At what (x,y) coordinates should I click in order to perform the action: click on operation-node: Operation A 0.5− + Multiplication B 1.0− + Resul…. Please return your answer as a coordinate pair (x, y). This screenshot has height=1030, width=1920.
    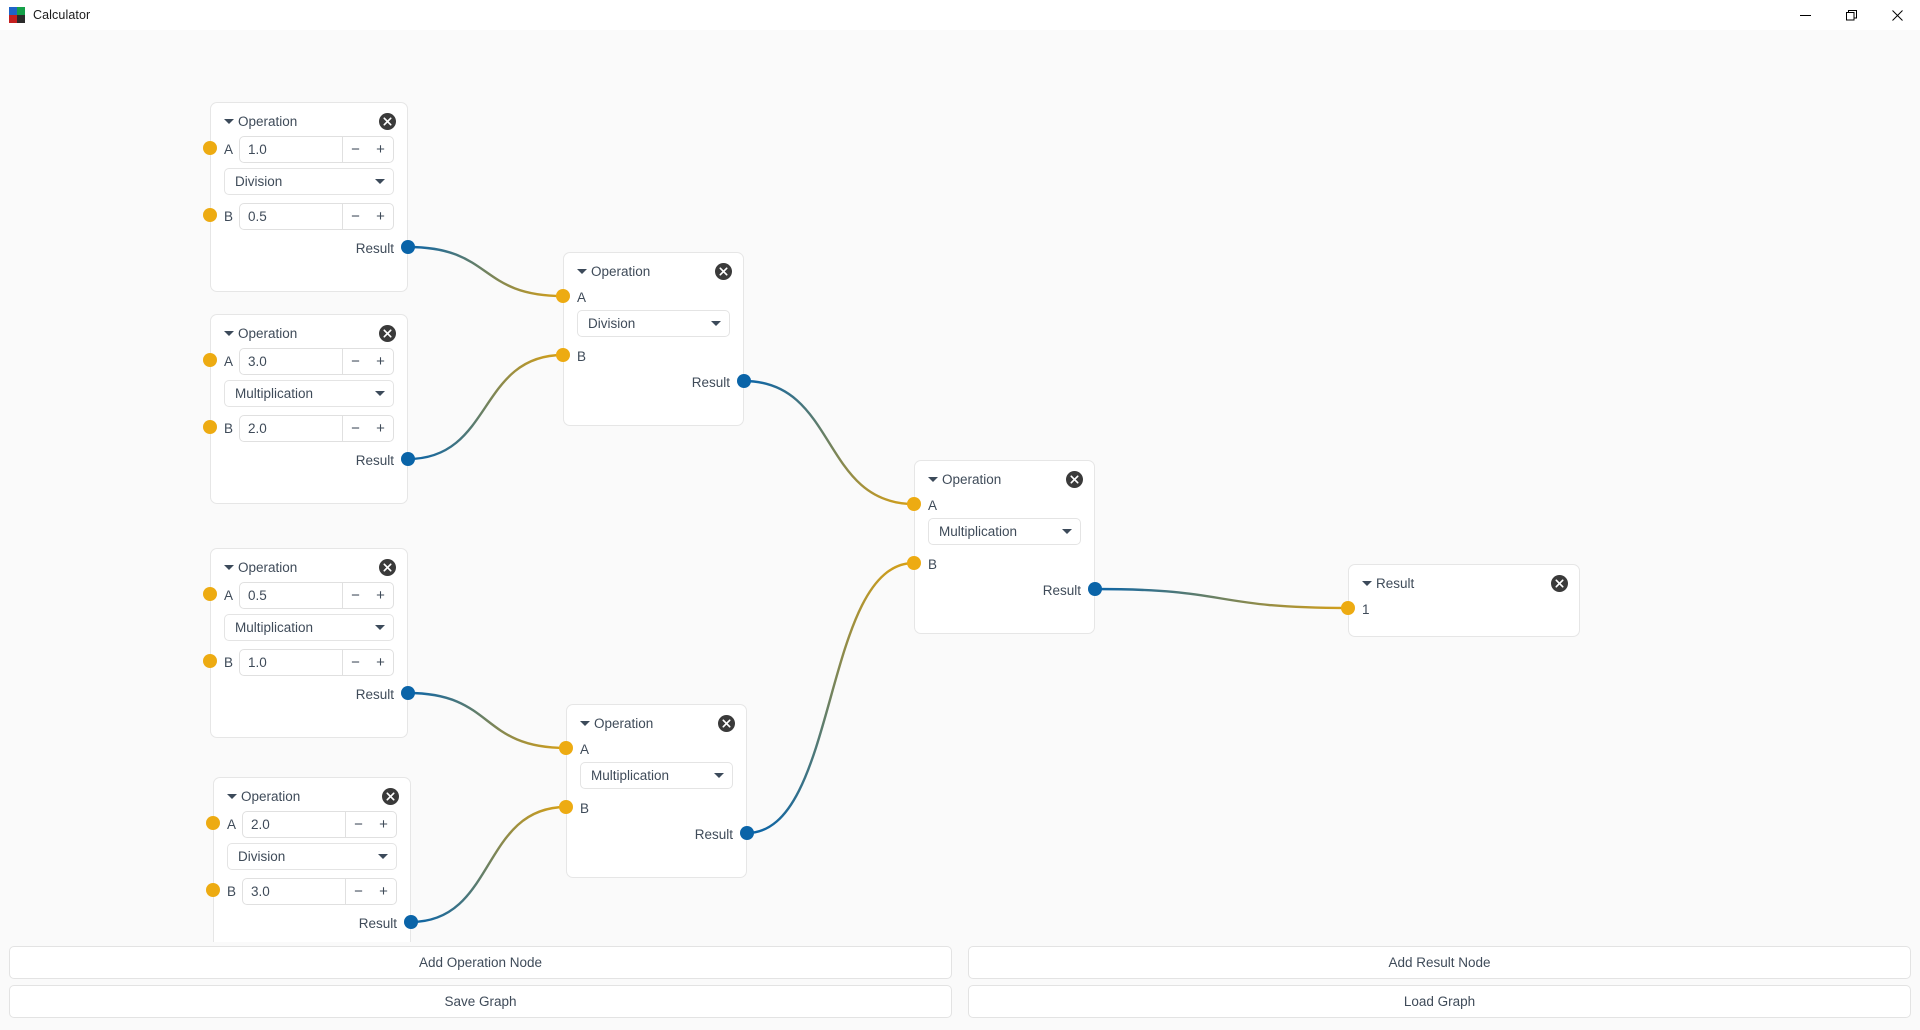
    Looking at the image, I should click on (309, 643).